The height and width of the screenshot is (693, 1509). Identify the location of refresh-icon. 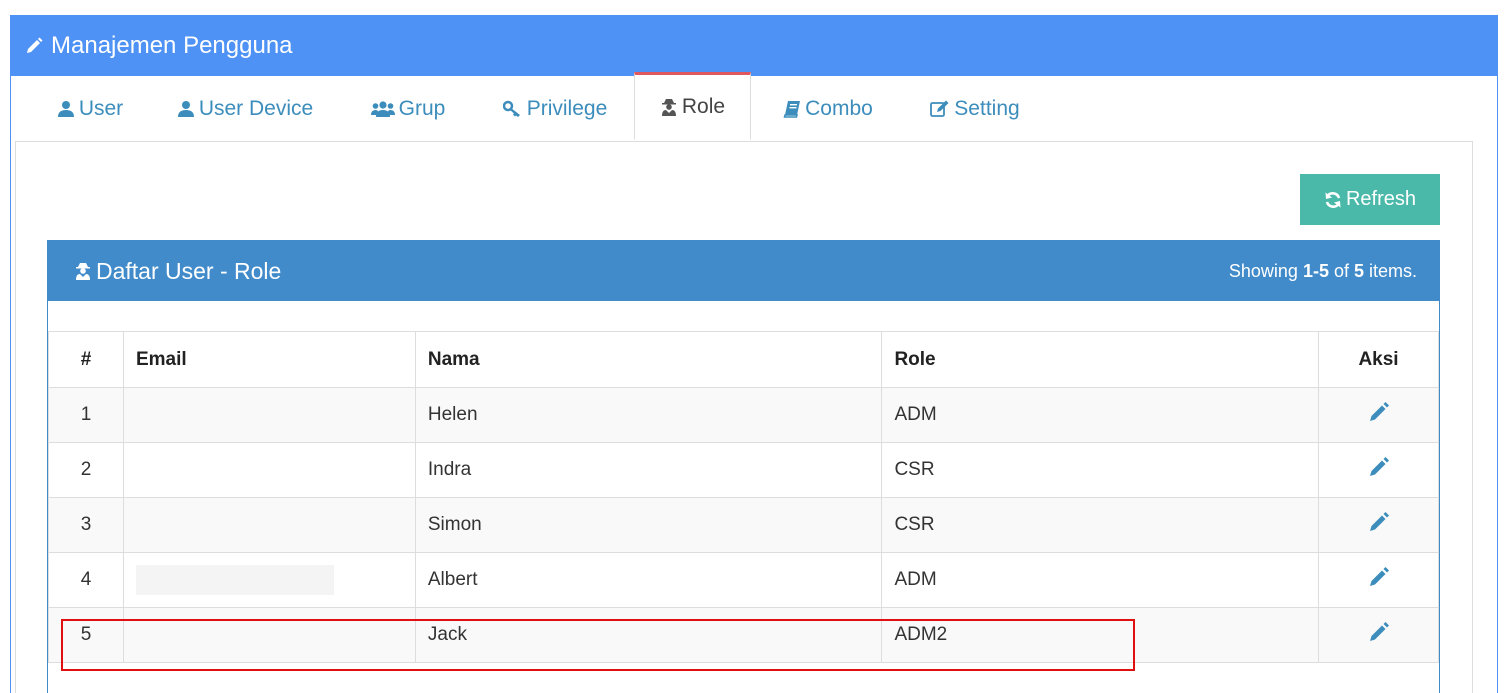
(1333, 200).